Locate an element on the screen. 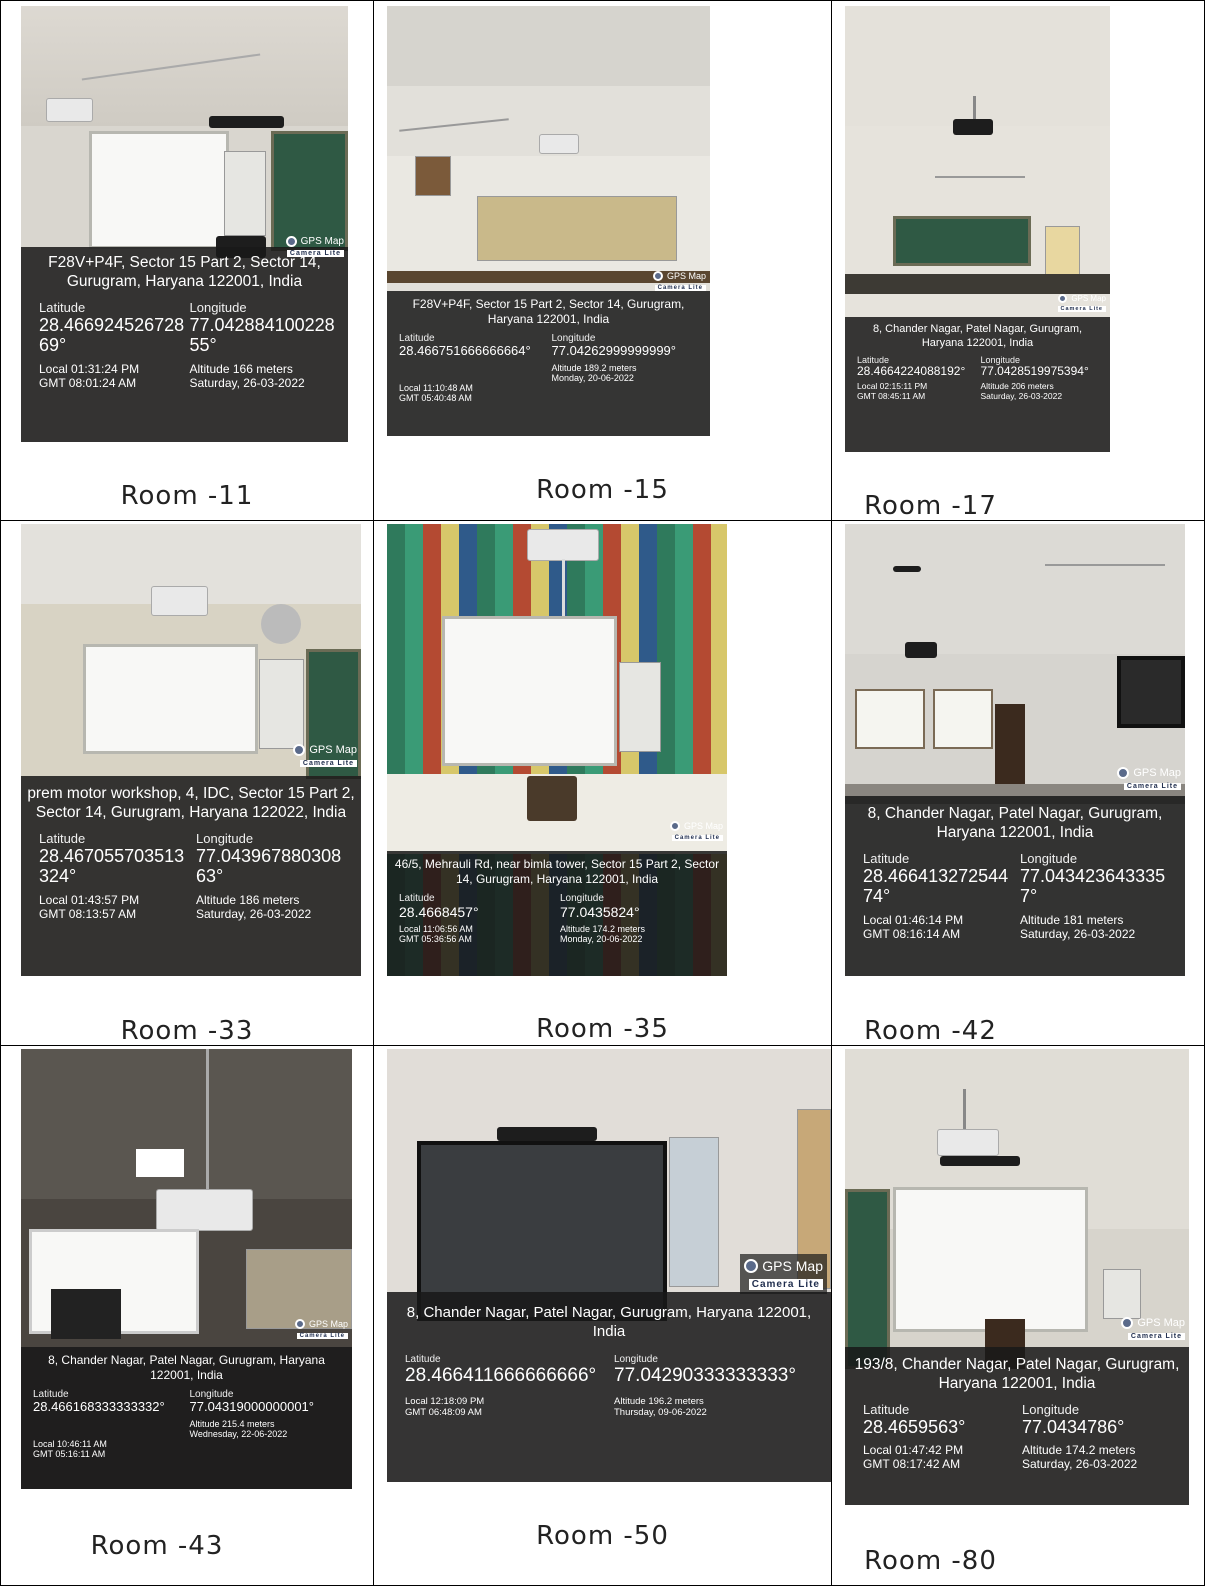 Image resolution: width=1205 pixels, height=1586 pixels. gmt-time: GMT 08:16:14 AM is located at coordinates (912, 934).